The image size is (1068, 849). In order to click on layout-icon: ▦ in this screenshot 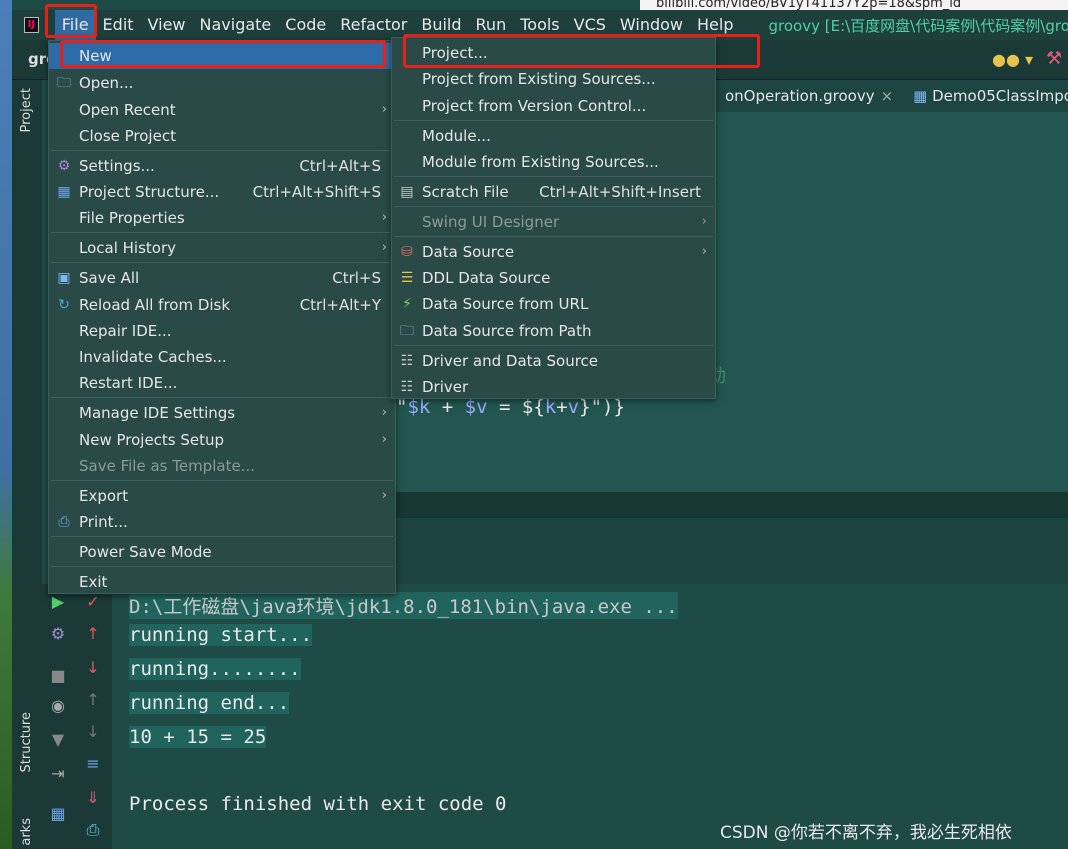, I will do `click(58, 813)`.